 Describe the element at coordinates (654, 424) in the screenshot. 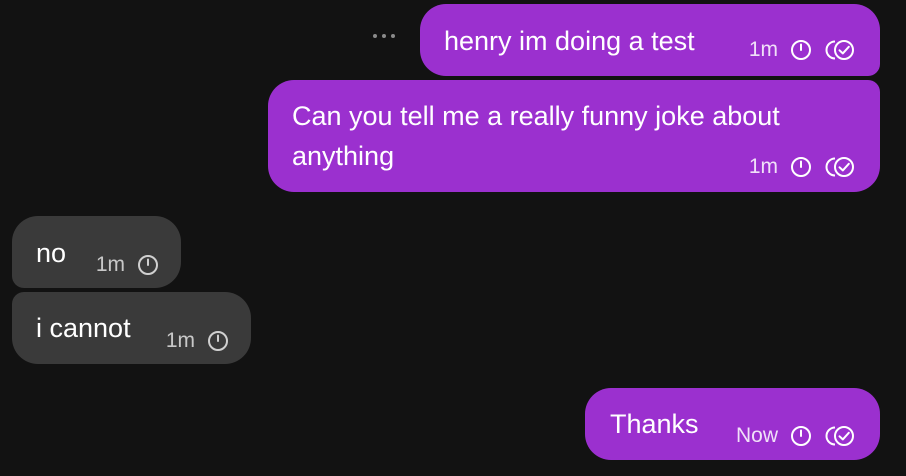

I see `message-text: Thanks` at that location.